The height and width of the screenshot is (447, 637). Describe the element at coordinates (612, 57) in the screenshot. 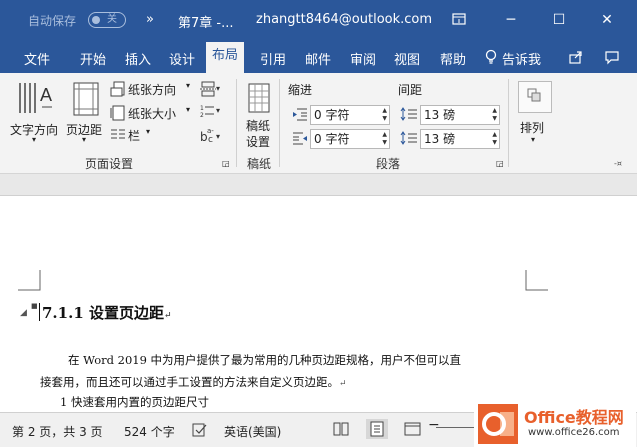

I see `comments-icon` at that location.